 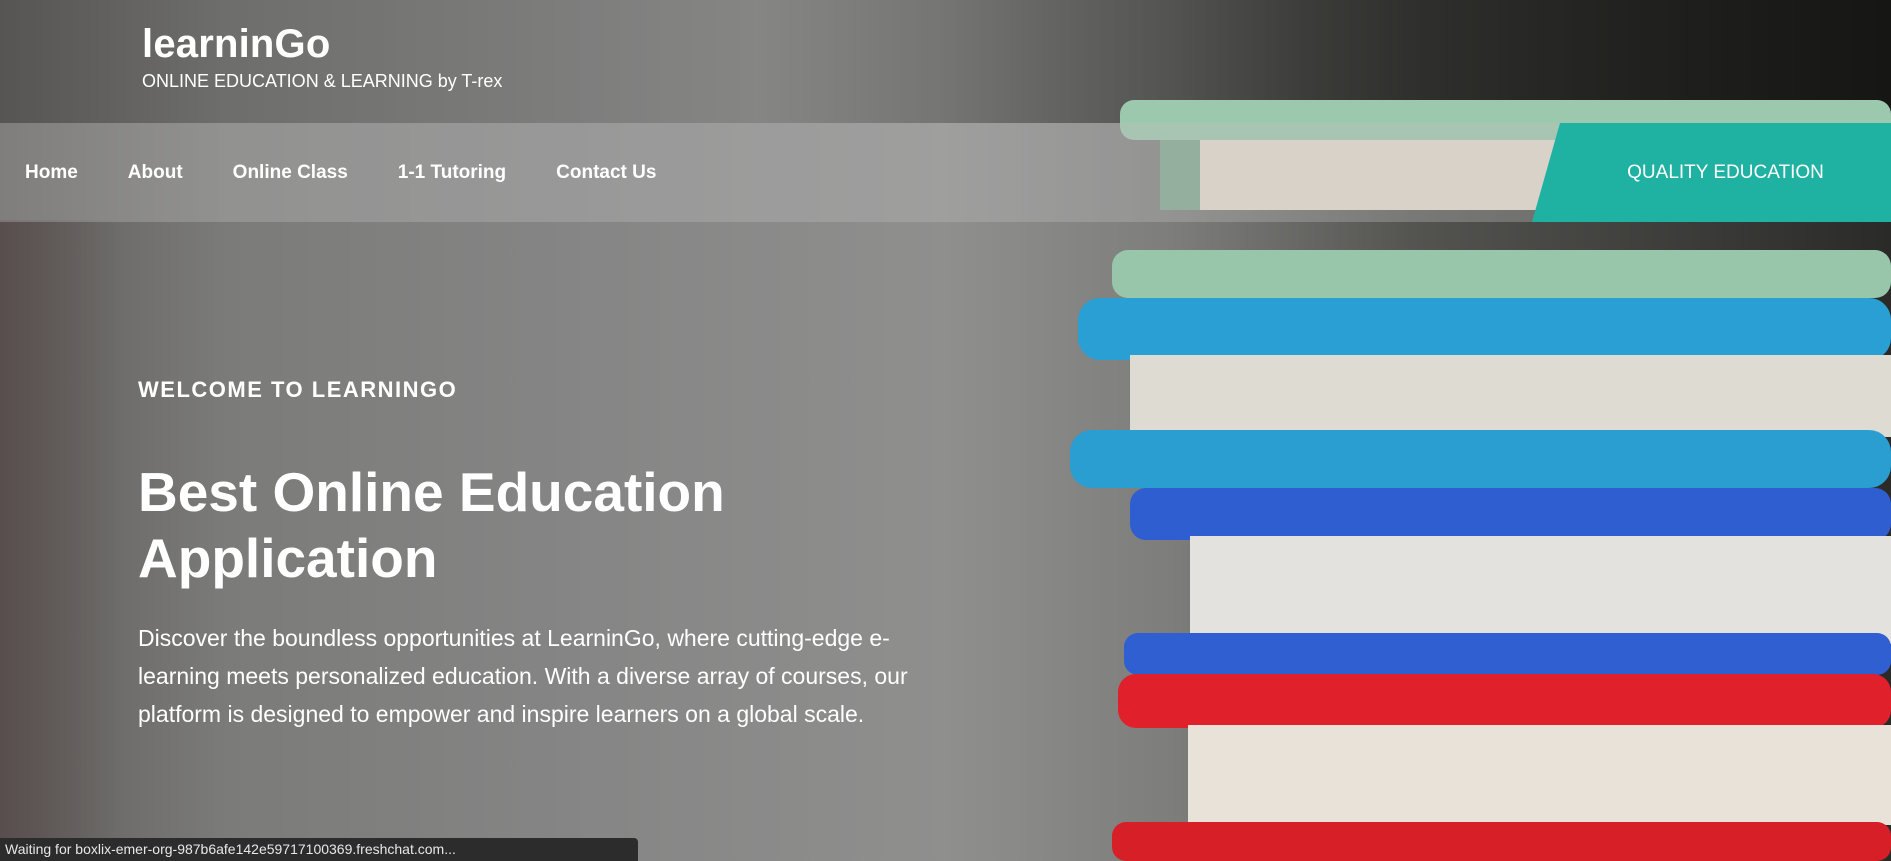 I want to click on nav-item-online-class: Online Class, so click(x=290, y=173).